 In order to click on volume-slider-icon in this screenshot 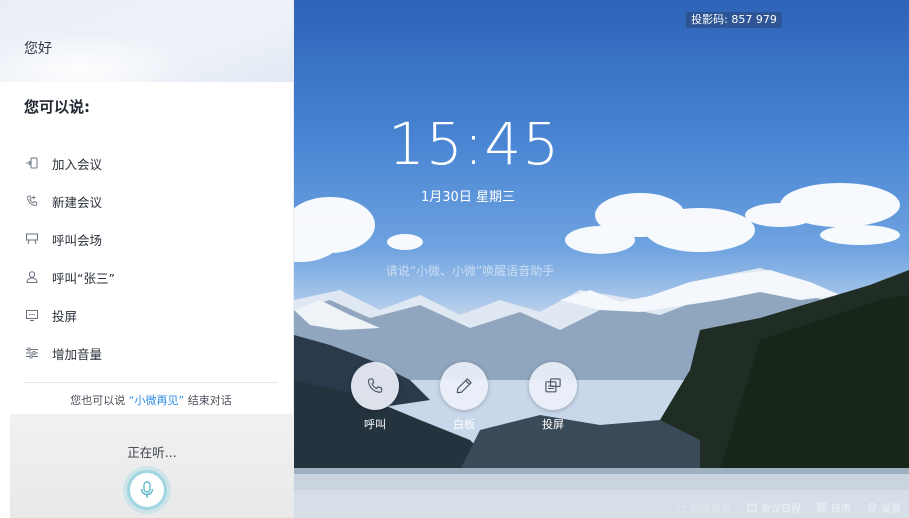, I will do `click(32, 353)`.